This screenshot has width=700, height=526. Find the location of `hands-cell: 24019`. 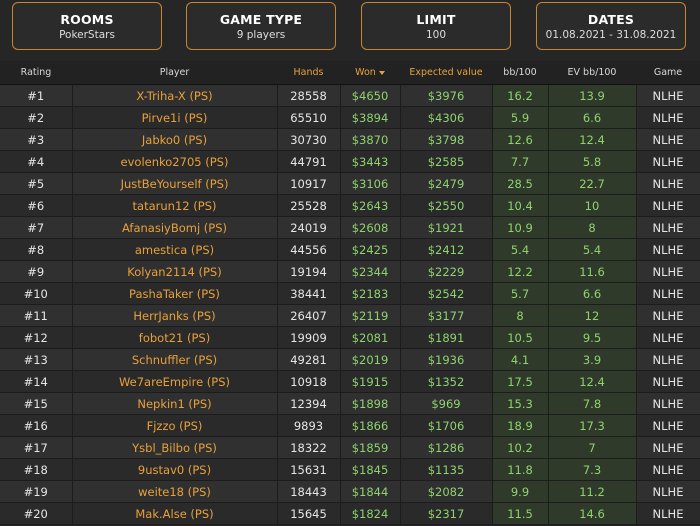

hands-cell: 24019 is located at coordinates (309, 227).